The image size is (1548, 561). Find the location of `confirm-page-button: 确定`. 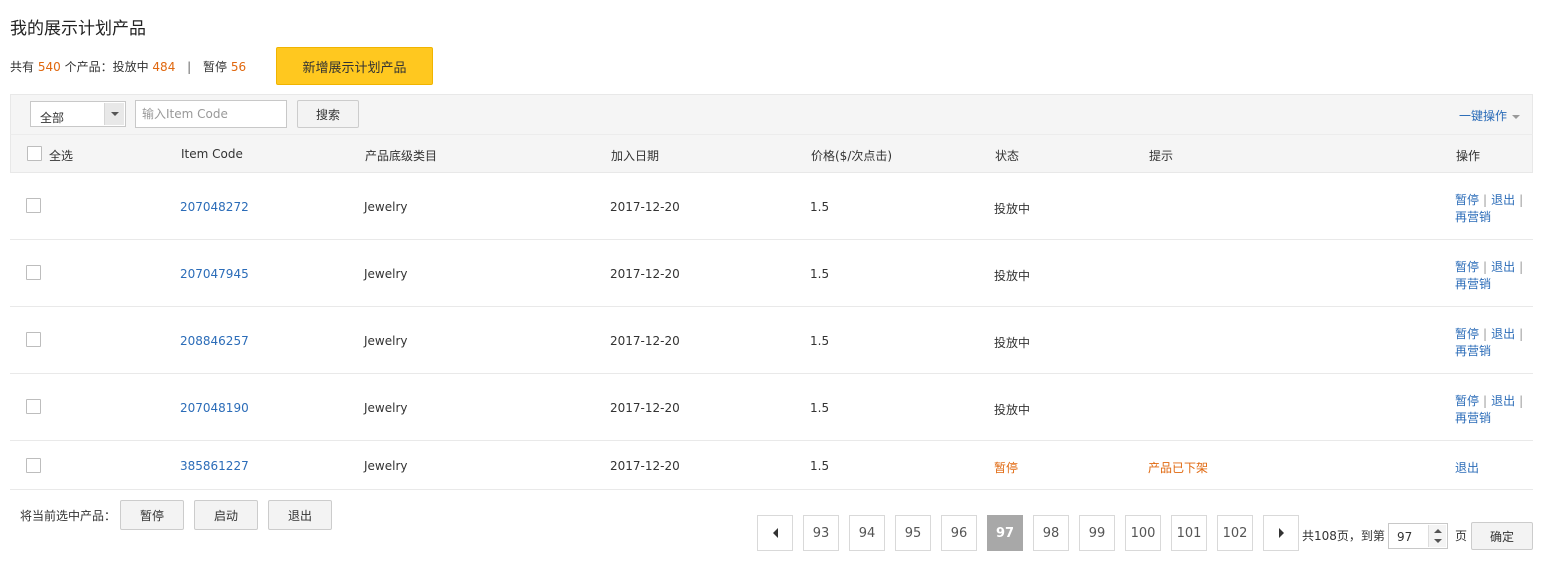

confirm-page-button: 确定 is located at coordinates (1502, 536).